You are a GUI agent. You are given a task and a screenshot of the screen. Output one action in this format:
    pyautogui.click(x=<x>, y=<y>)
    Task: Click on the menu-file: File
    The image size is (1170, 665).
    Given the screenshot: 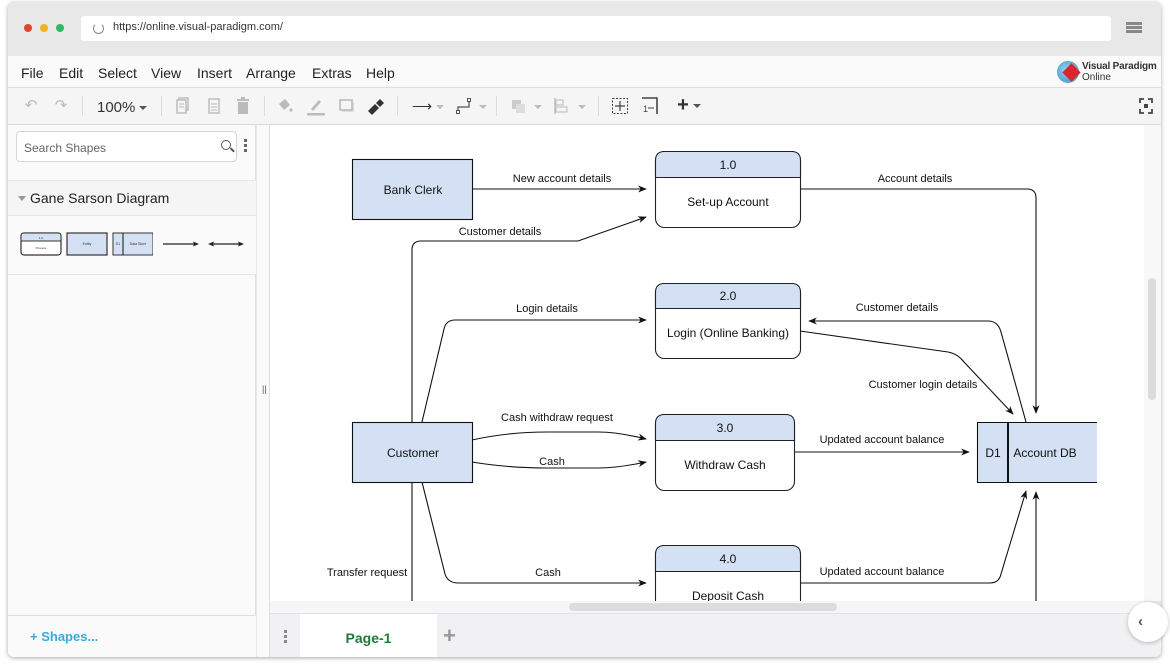 What is the action you would take?
    pyautogui.click(x=32, y=73)
    